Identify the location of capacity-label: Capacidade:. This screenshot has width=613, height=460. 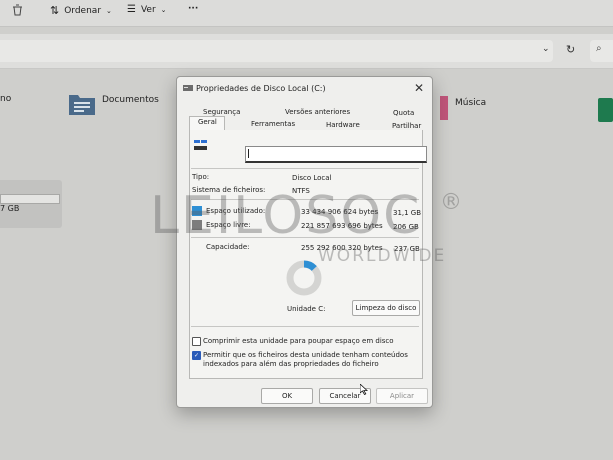
(228, 247).